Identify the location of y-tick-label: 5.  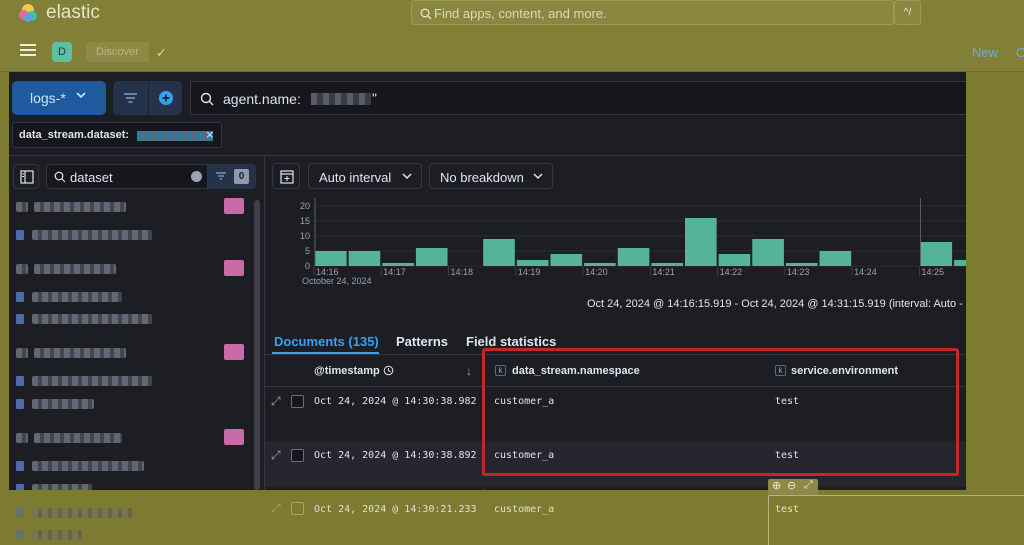
(307, 251).